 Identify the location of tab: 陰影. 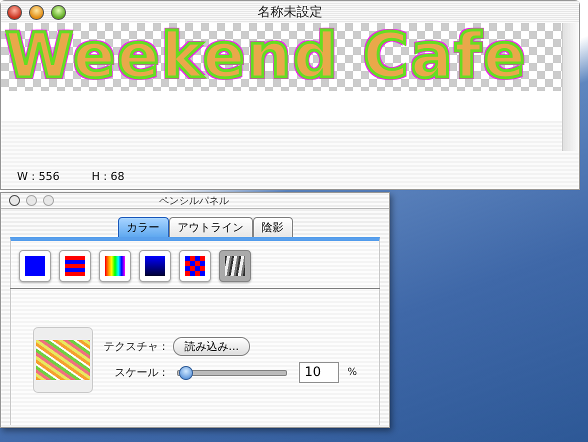
(272, 227).